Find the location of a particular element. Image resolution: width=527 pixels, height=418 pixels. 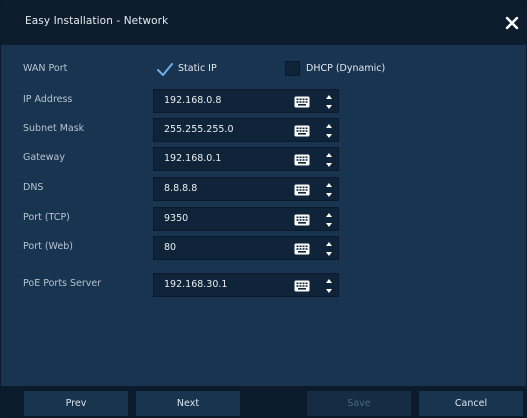

gateway-label: Gateway is located at coordinates (44, 157).